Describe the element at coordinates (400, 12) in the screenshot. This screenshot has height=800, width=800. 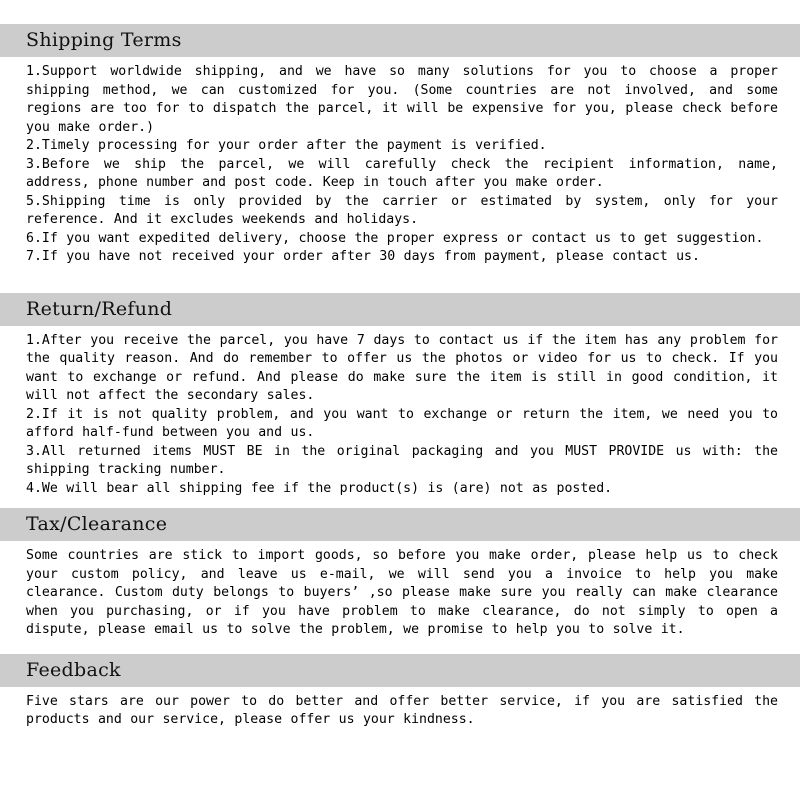
I see `top-spacer` at that location.